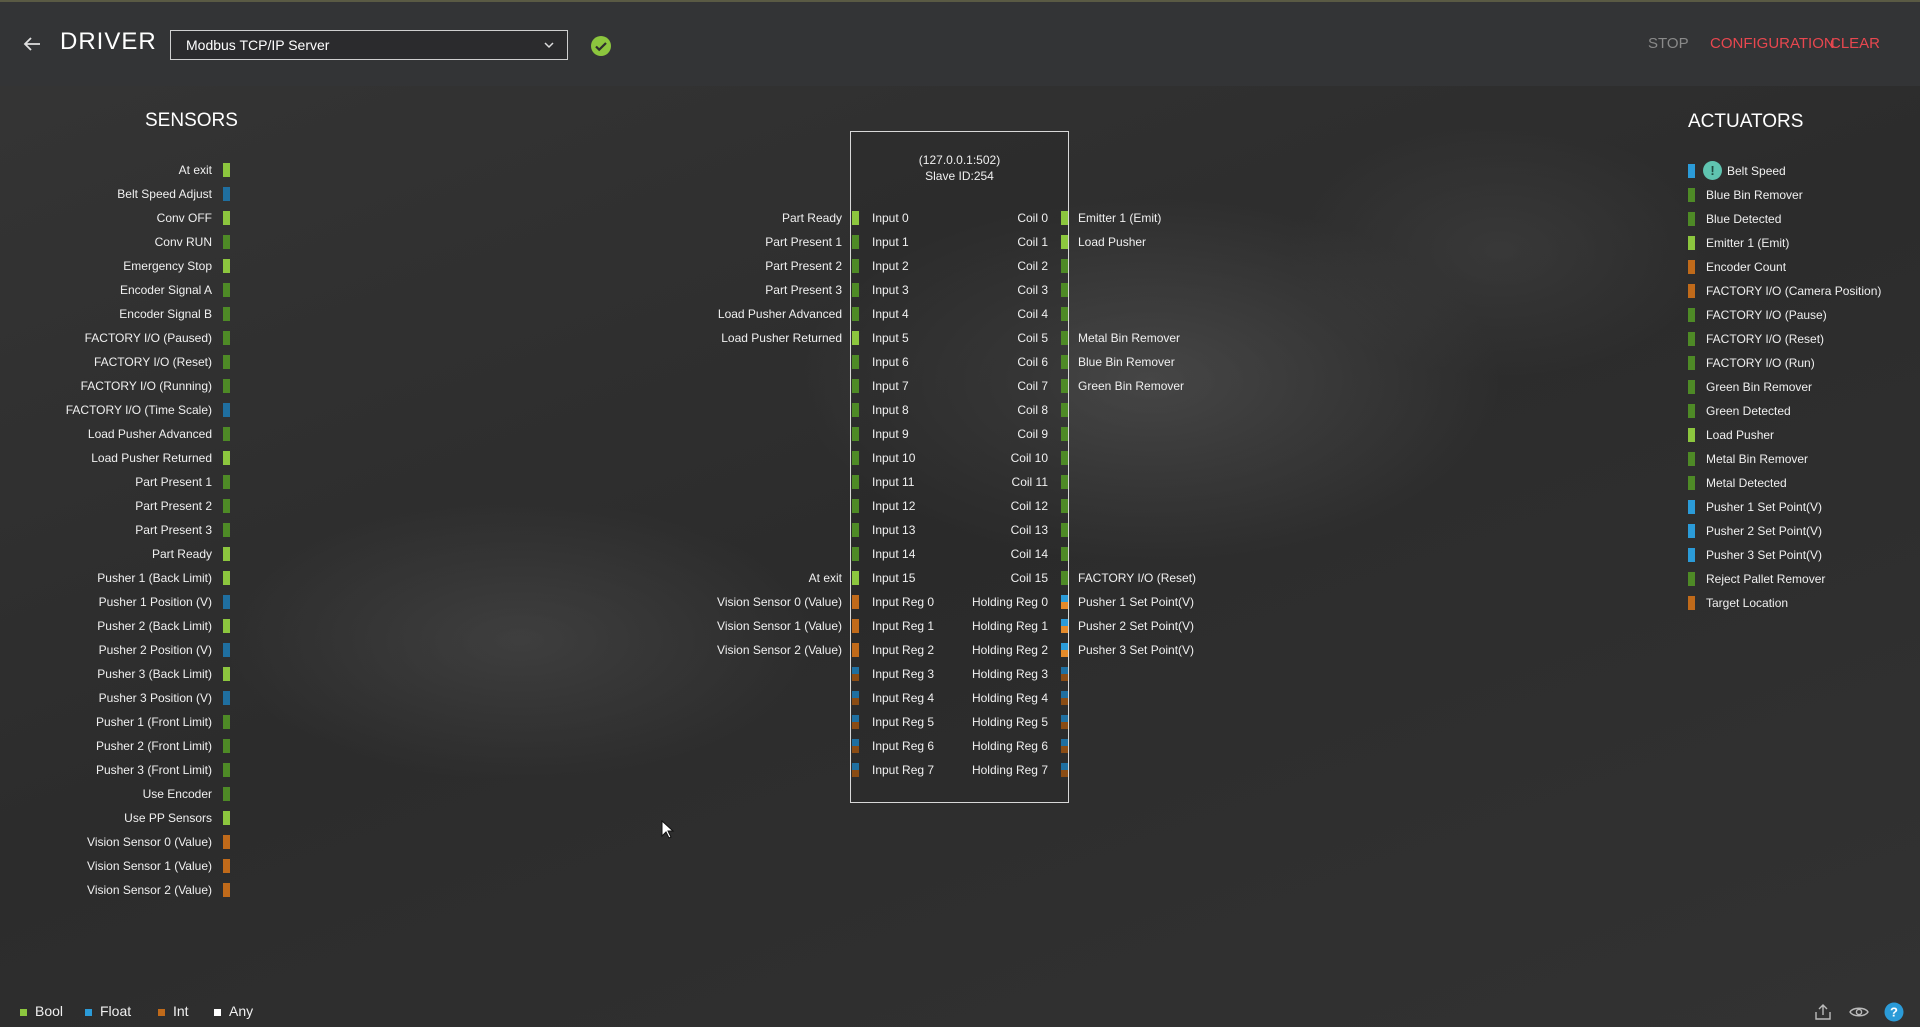 This screenshot has width=1920, height=1027. I want to click on stop-button: STOP, so click(1668, 43).